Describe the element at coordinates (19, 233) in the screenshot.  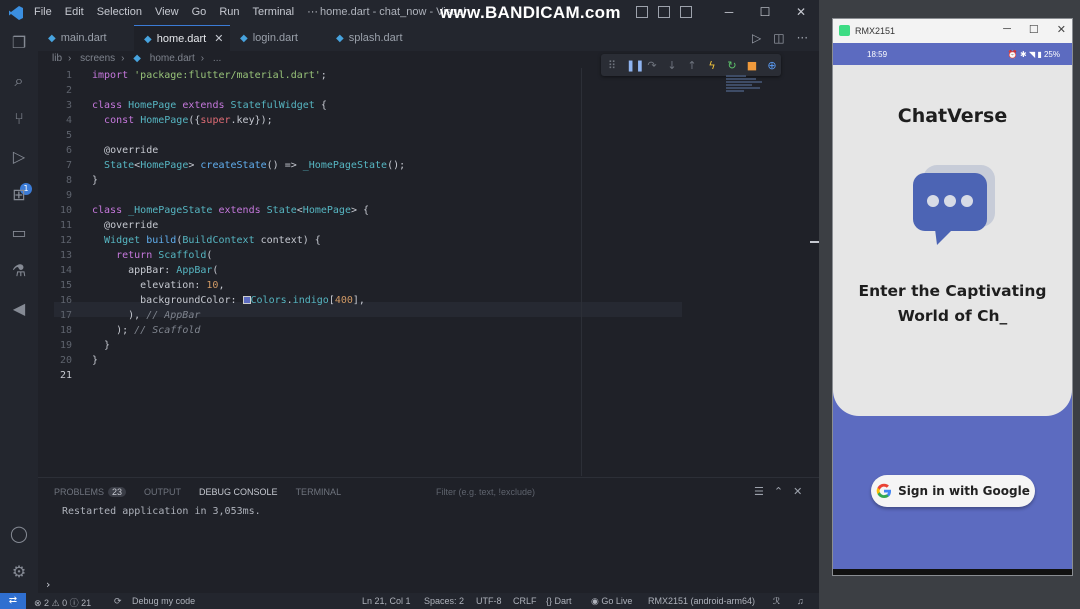
I see `remote-explorer-icon: ▭` at that location.